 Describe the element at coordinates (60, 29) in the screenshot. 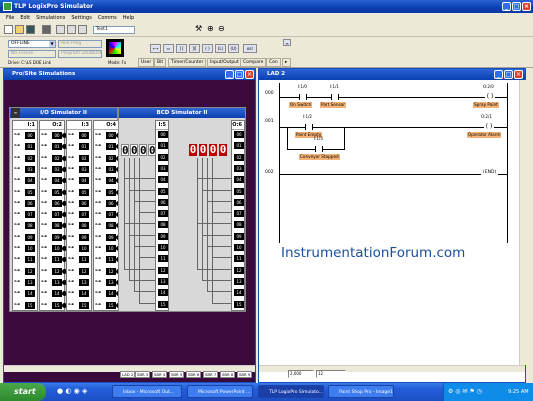

I see `cut-icon` at that location.